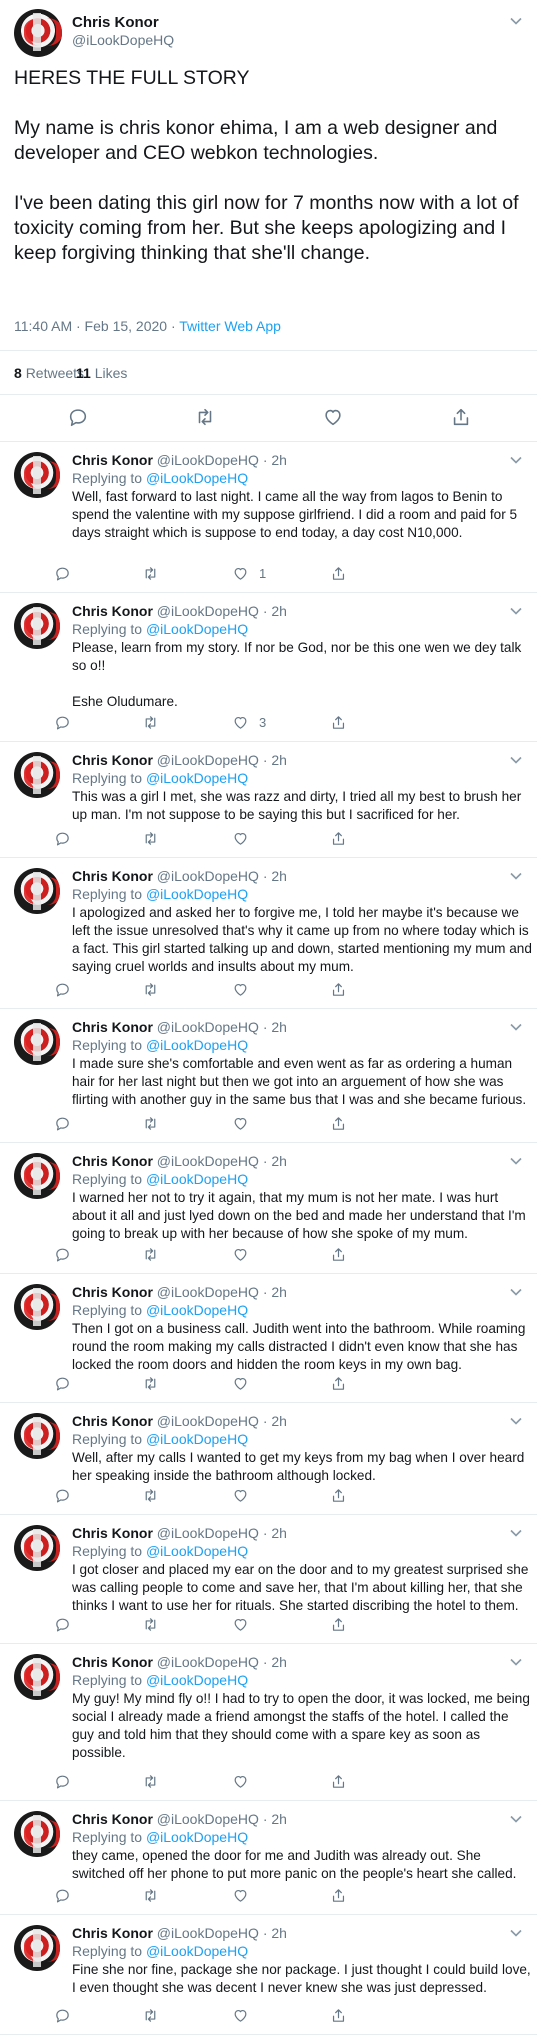 The width and height of the screenshot is (537, 2035). What do you see at coordinates (101, 373) in the screenshot?
I see `likes-stat: 11 Likes` at bounding box center [101, 373].